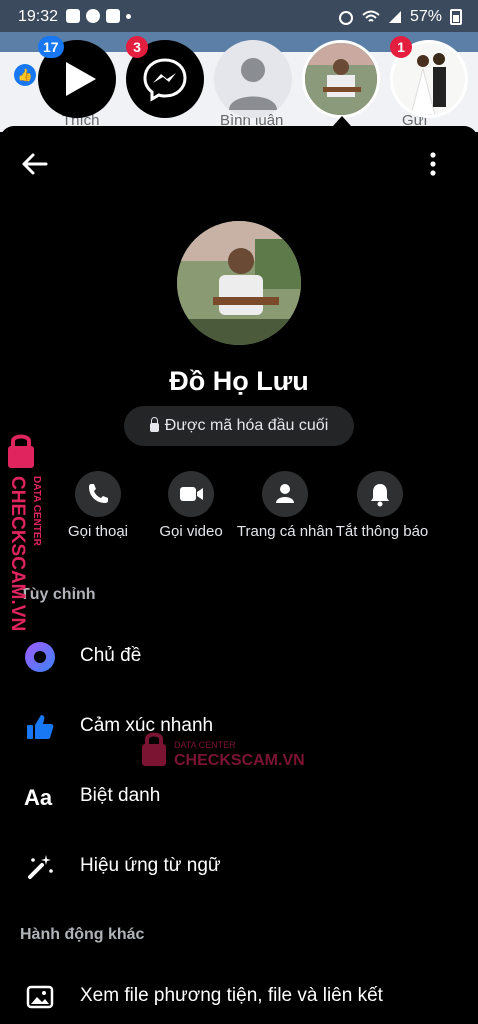 Image resolution: width=478 pixels, height=1024 pixels. I want to click on notification-icons, so click(98, 16).